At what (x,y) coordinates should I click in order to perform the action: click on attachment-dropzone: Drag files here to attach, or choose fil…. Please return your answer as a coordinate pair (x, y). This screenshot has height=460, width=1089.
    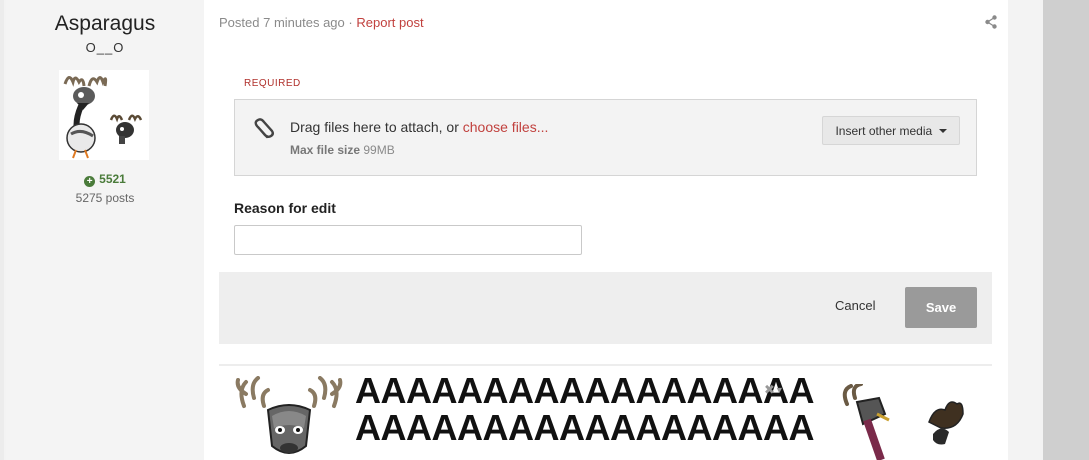
    Looking at the image, I should click on (605, 137).